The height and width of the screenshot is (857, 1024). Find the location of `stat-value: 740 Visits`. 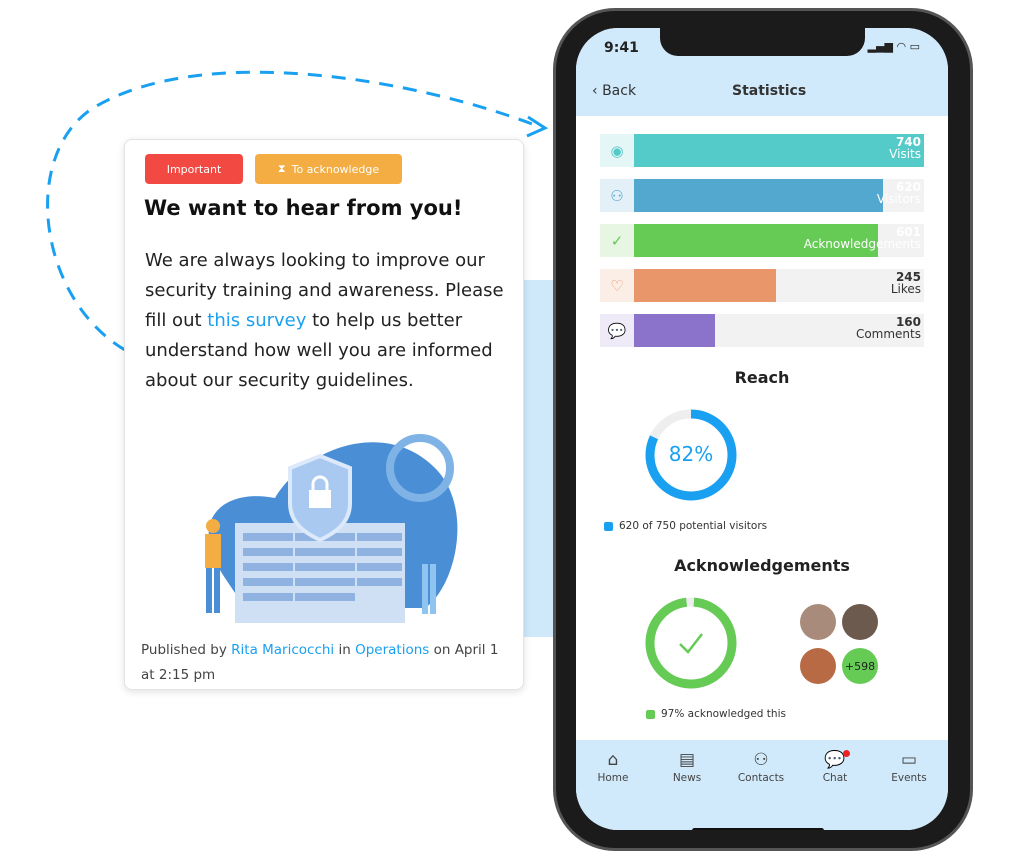

stat-value: 740 Visits is located at coordinates (905, 148).